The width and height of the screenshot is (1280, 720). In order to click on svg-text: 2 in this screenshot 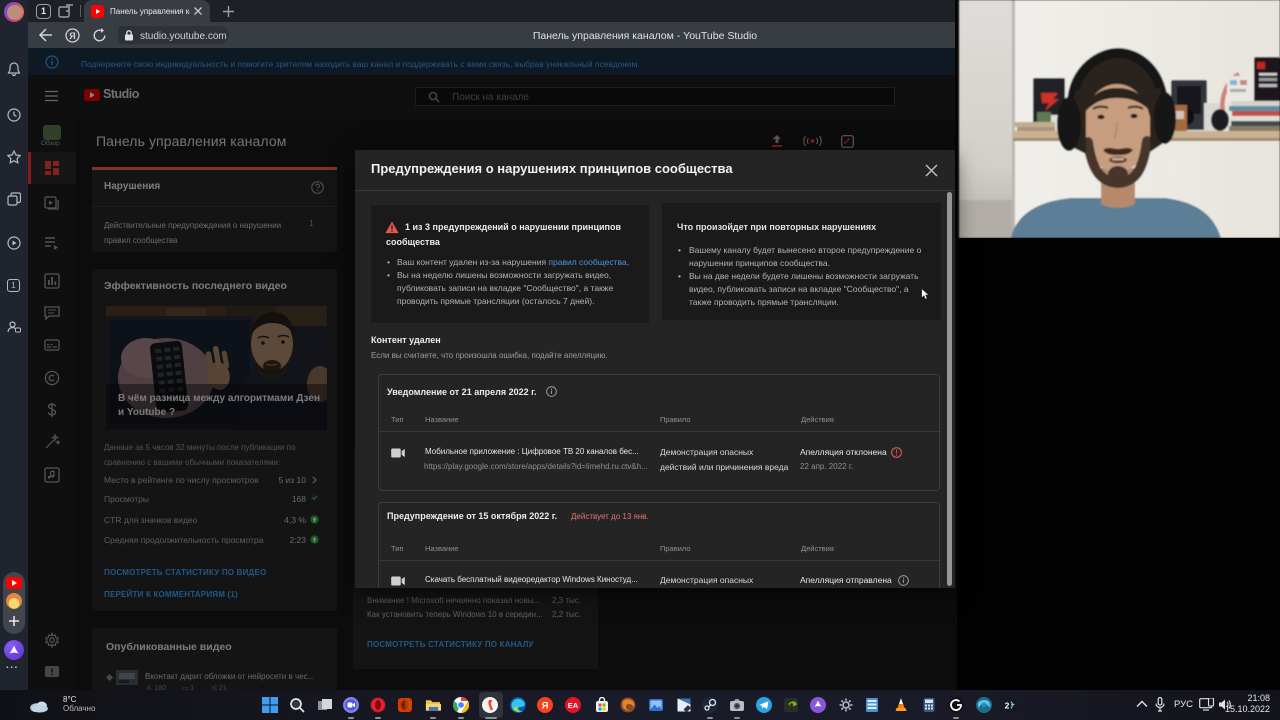, I will do `click(1007, 706)`.